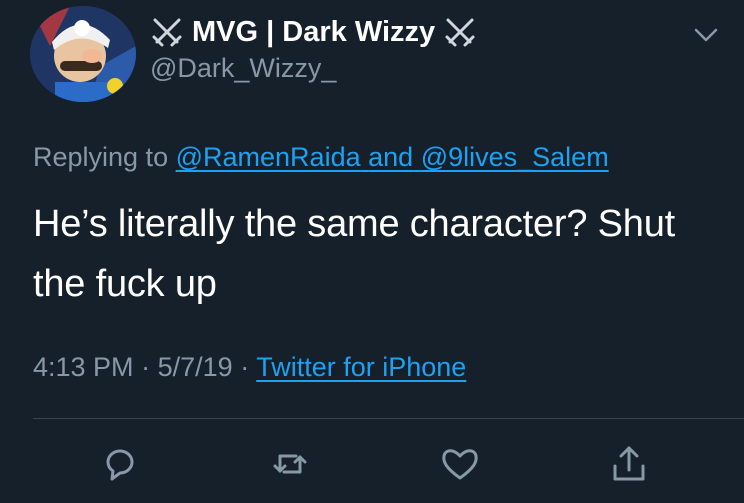 Image resolution: width=744 pixels, height=503 pixels. I want to click on chevron-down-icon, so click(706, 35).